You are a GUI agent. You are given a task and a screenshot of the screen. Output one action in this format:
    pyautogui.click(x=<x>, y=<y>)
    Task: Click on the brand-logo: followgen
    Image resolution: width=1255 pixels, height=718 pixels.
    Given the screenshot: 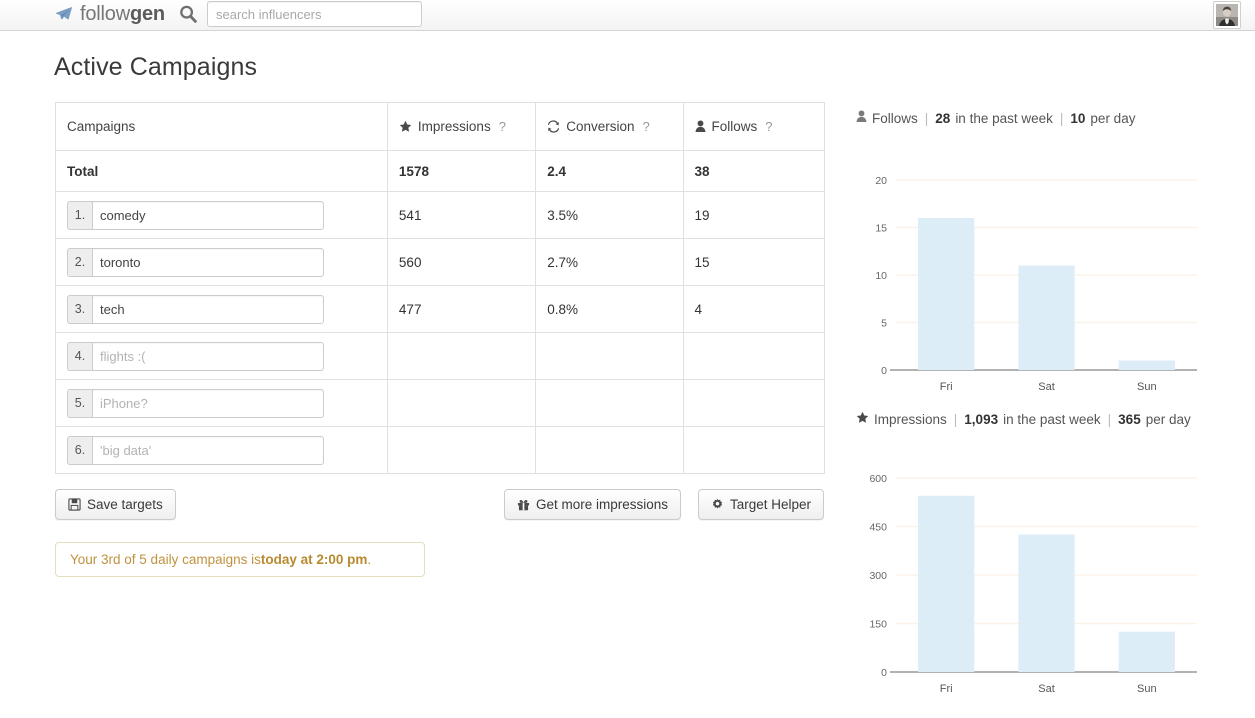 What is the action you would take?
    pyautogui.click(x=110, y=14)
    